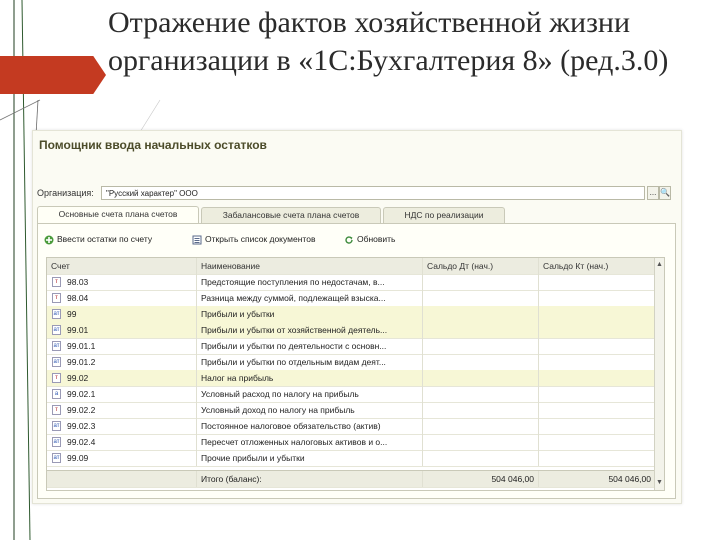 The height and width of the screenshot is (540, 720). Describe the element at coordinates (72, 314) in the screenshot. I see `account-code: 99` at that location.